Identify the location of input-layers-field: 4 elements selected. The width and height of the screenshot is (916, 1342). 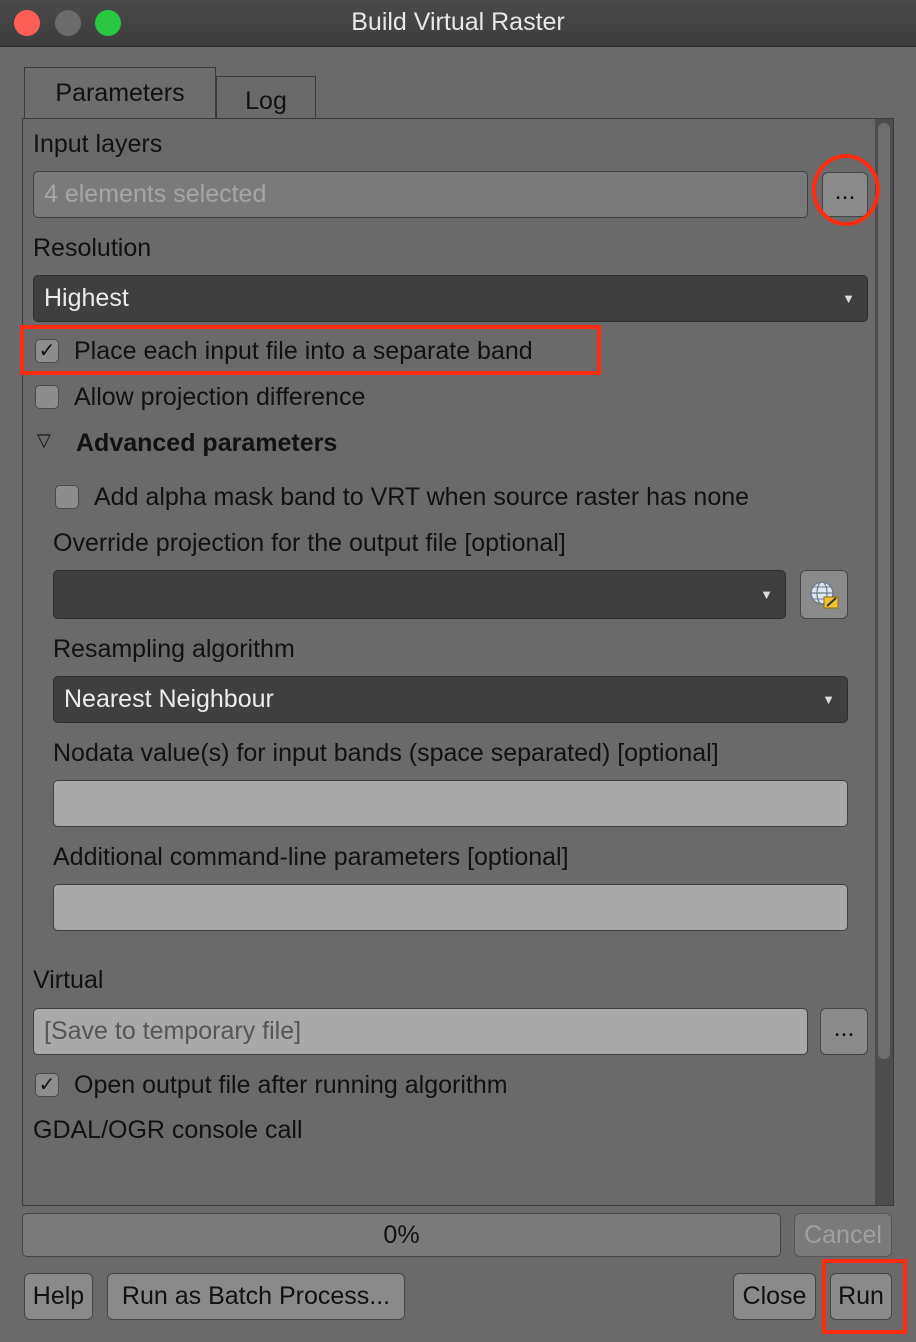
(420, 194).